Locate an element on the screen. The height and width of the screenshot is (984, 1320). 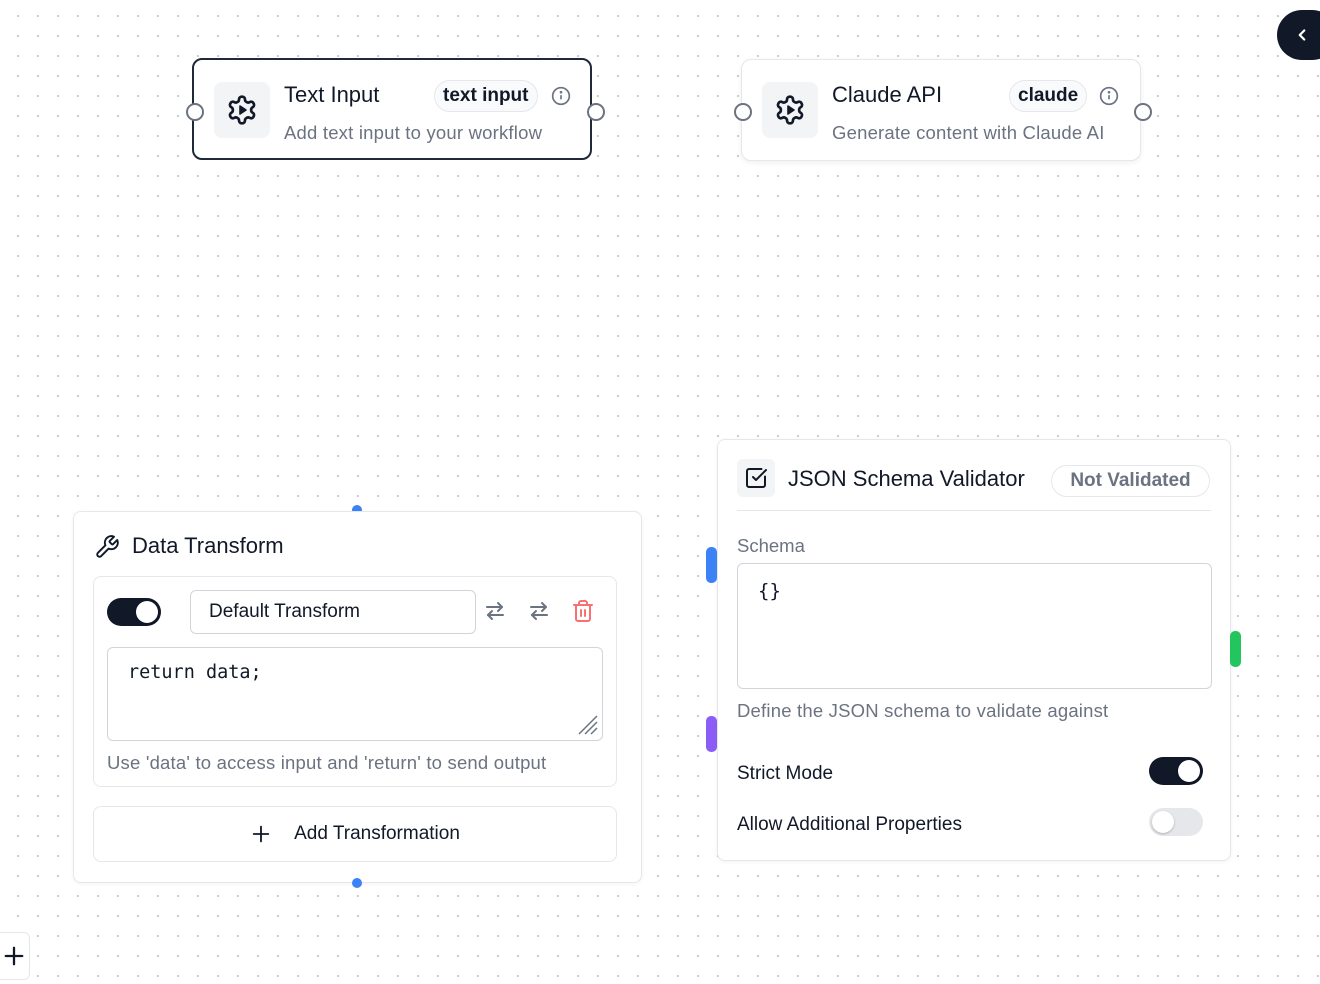
node-title: Claude API is located at coordinates (887, 94).